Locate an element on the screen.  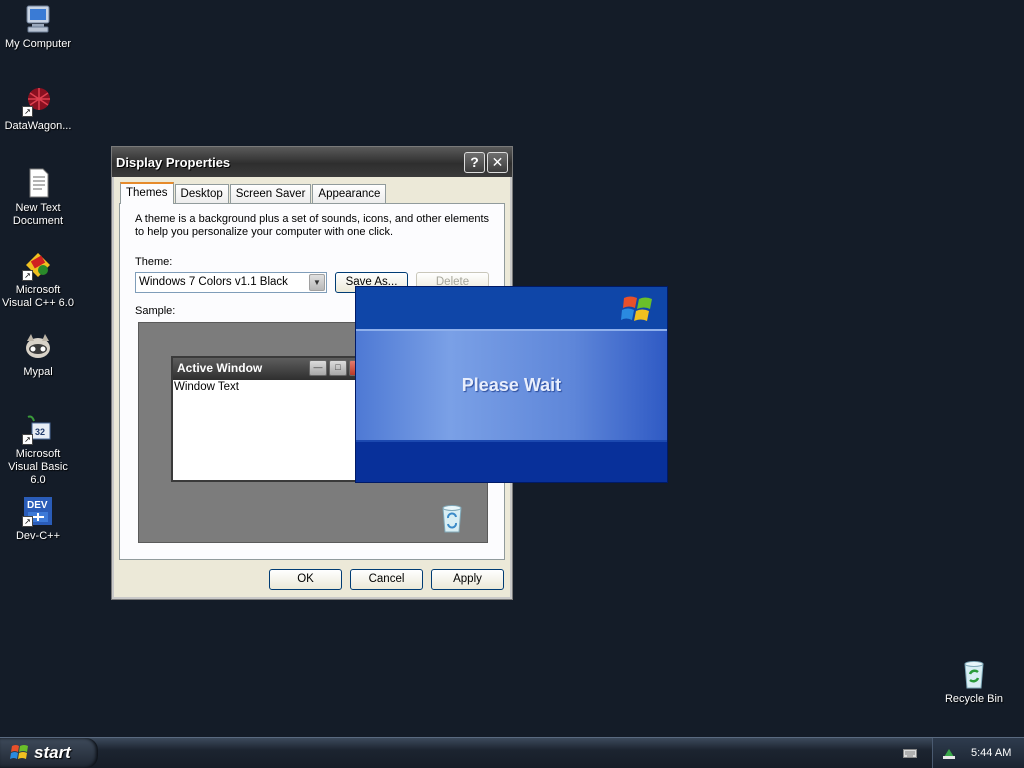
tab-appearance: Appearance is located at coordinates (349, 194).